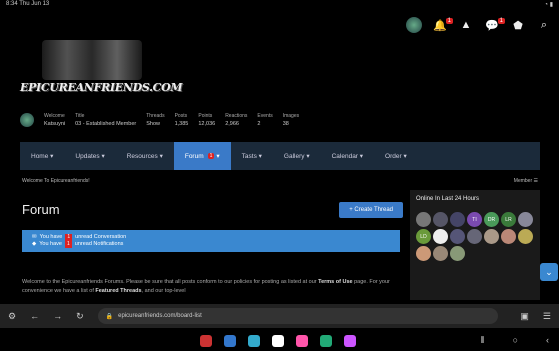  What do you see at coordinates (57, 316) in the screenshot?
I see `forward-icon: →` at bounding box center [57, 316].